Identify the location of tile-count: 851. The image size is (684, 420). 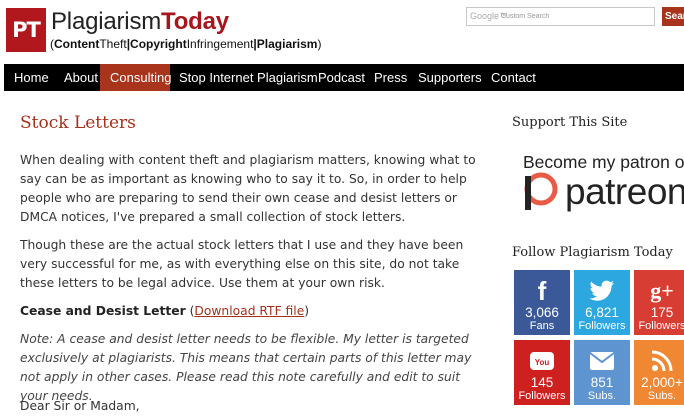
(602, 382).